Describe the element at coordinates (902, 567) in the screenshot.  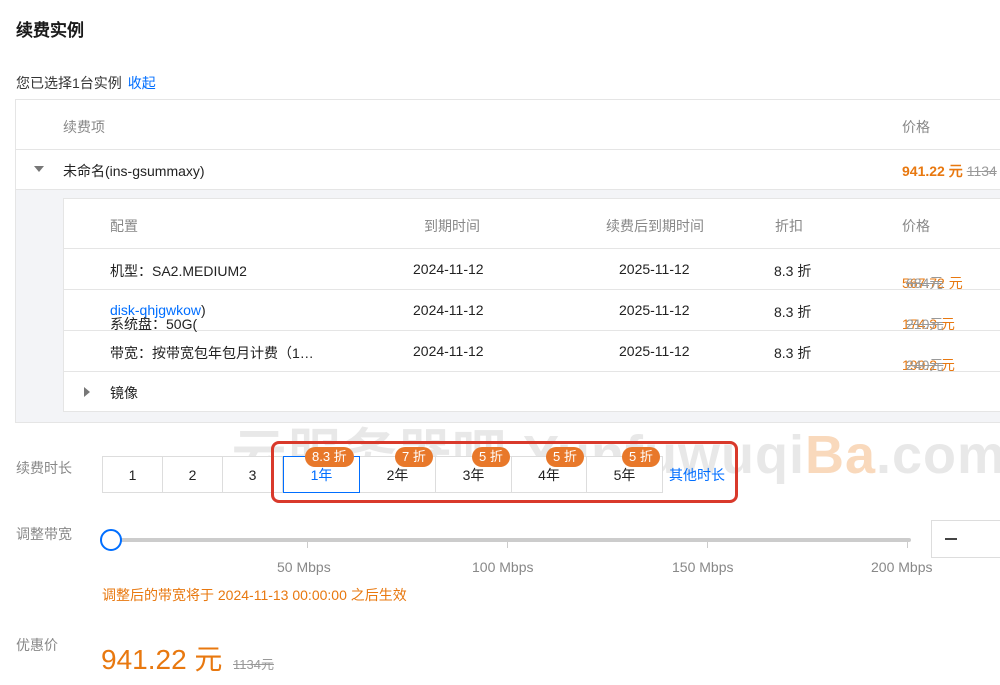
I see `tick-label: 200 Mbps` at that location.